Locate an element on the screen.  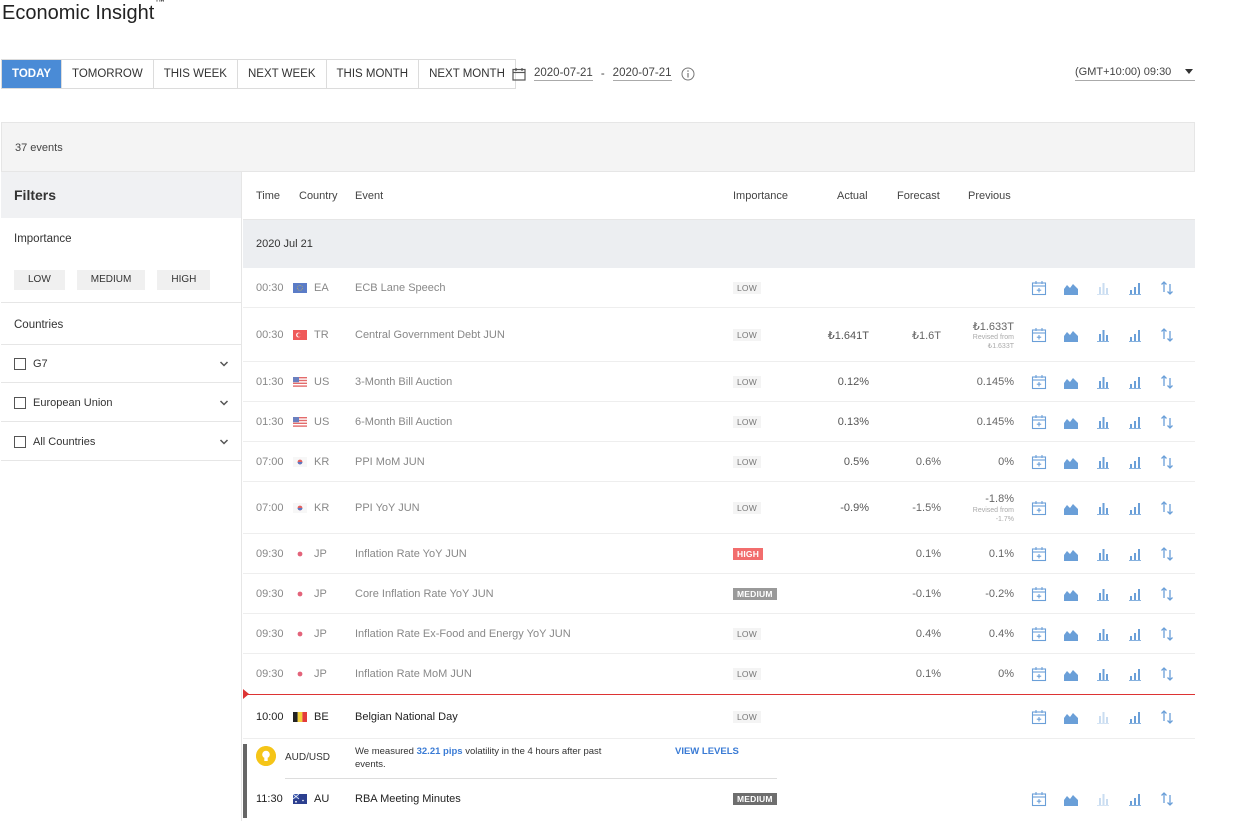
eu-checkbox is located at coordinates (20, 402).